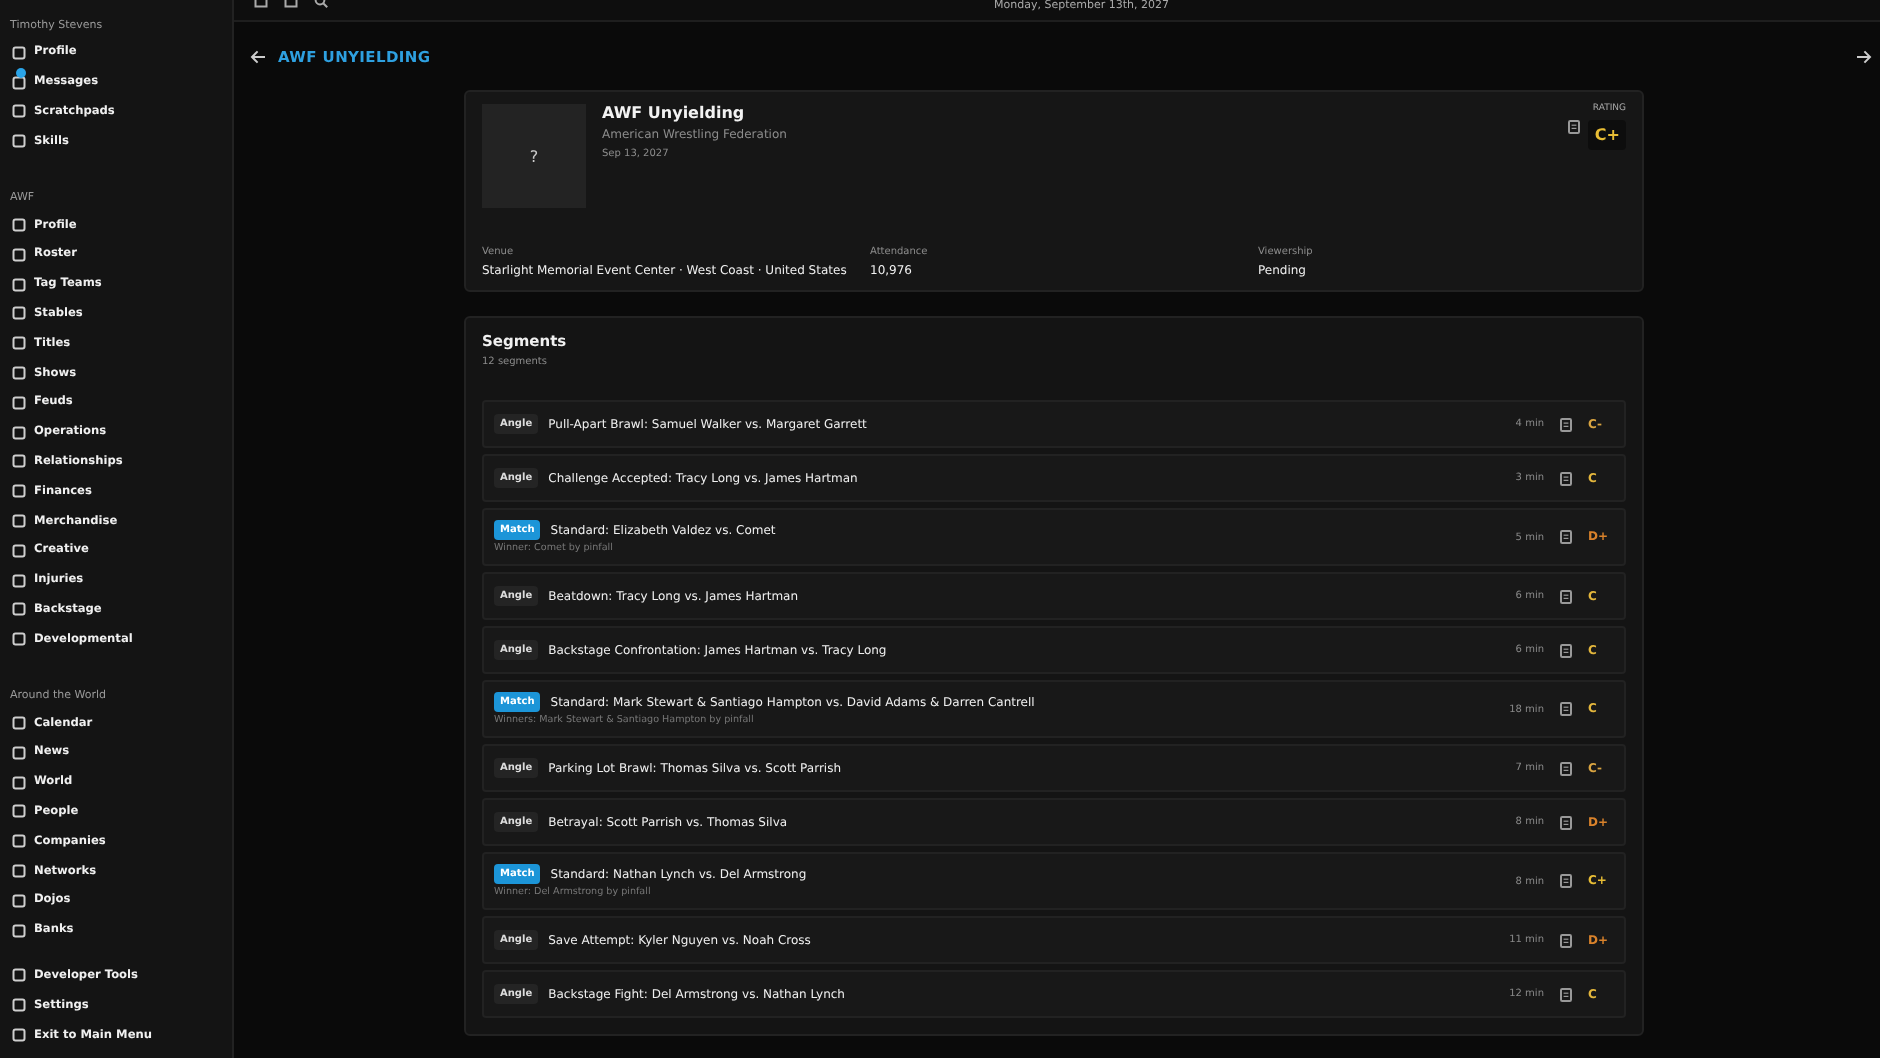 The width and height of the screenshot is (1880, 1058). I want to click on right-arrow-icon, so click(1864, 56).